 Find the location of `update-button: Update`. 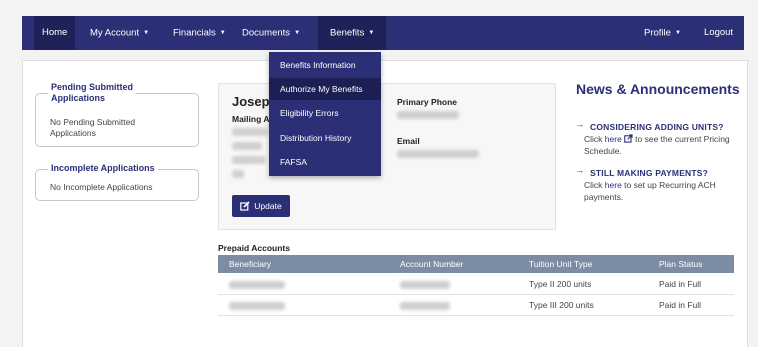

update-button: Update is located at coordinates (261, 206).